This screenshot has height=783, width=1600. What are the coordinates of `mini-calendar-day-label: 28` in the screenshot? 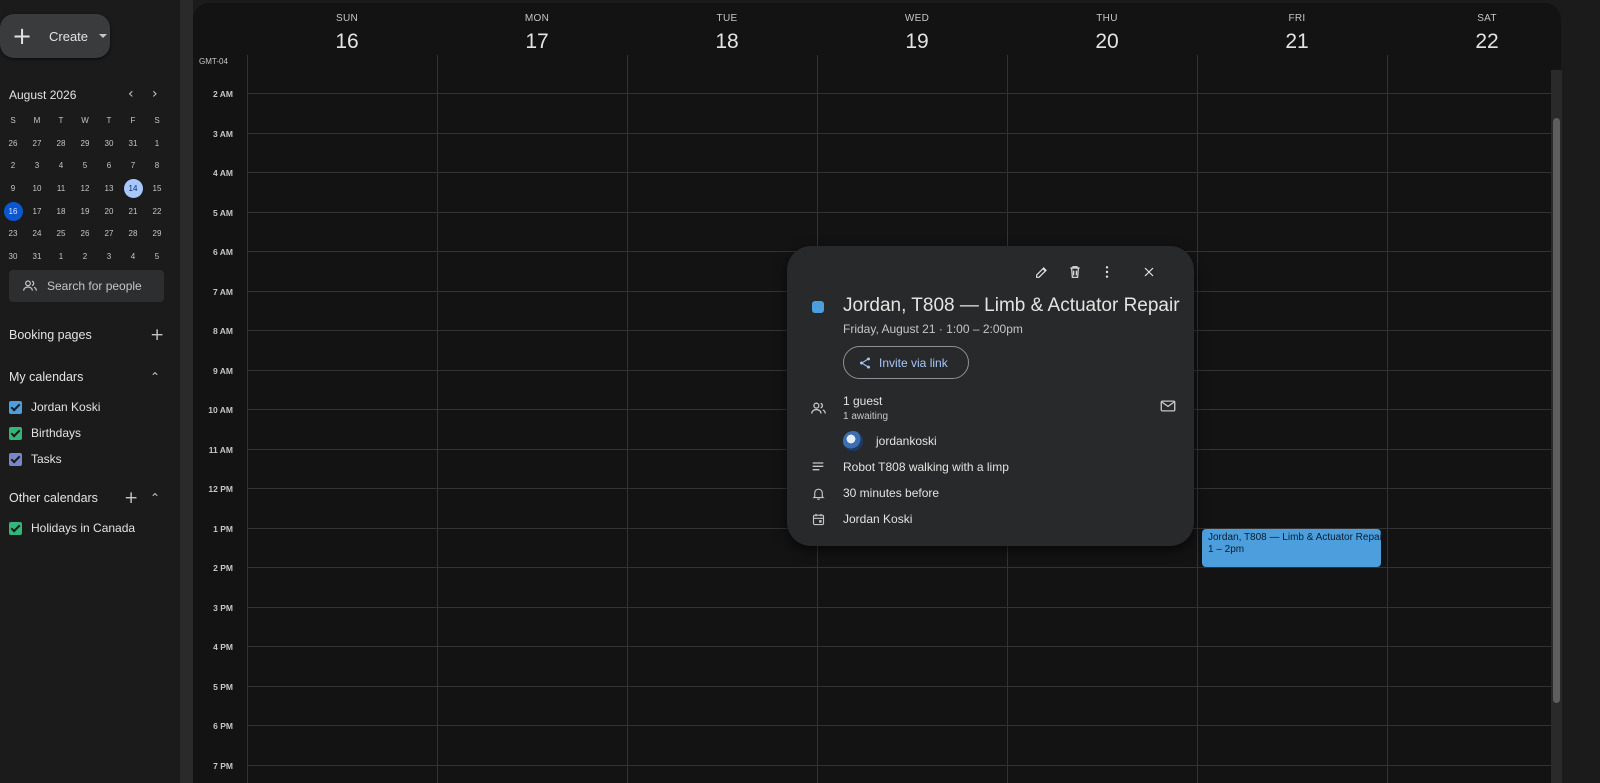 It's located at (133, 234).